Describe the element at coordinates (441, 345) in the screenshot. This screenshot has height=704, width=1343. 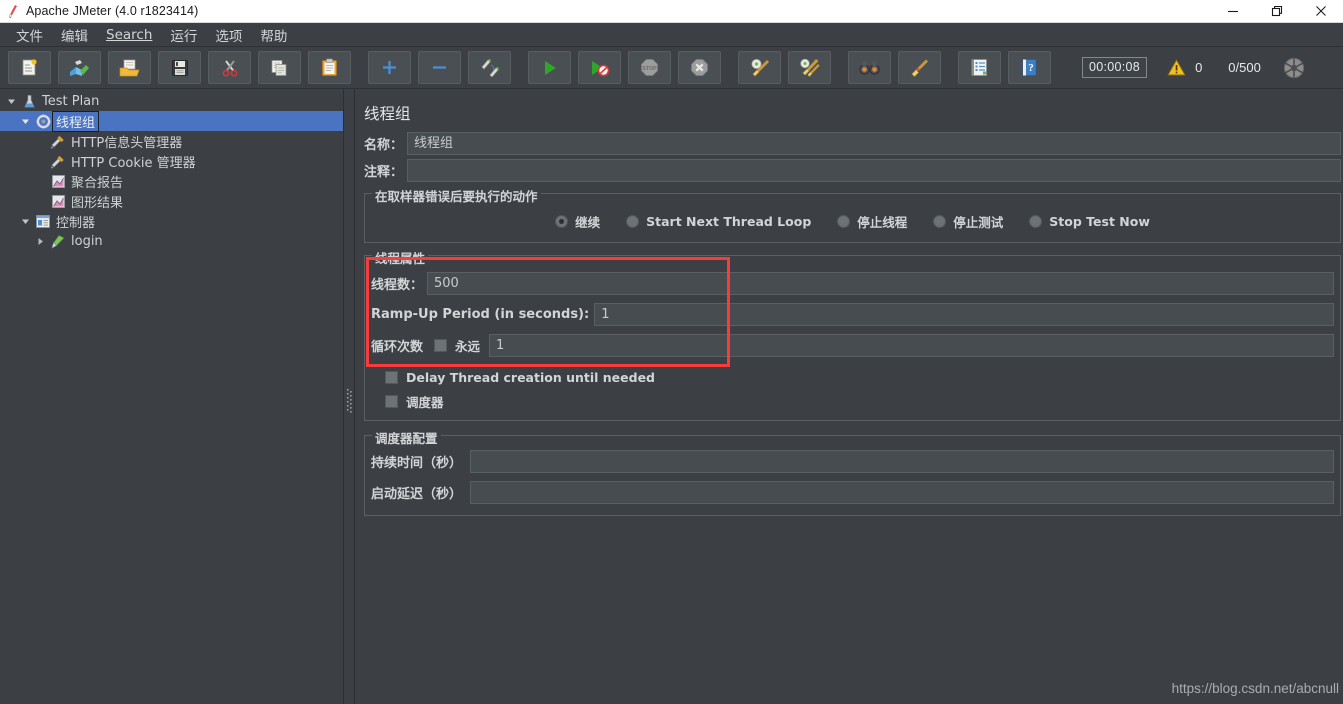
I see `forever-checkbox` at that location.